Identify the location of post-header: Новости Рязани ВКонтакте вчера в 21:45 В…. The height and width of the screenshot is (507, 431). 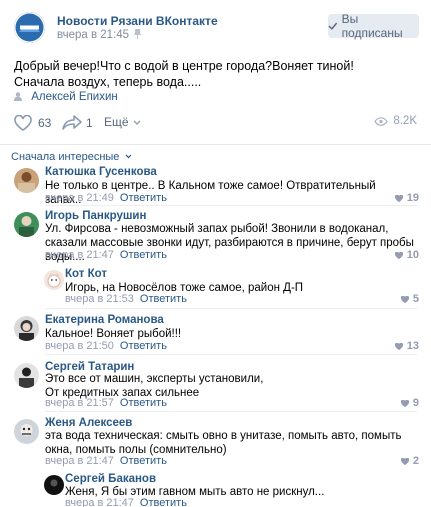
(216, 27).